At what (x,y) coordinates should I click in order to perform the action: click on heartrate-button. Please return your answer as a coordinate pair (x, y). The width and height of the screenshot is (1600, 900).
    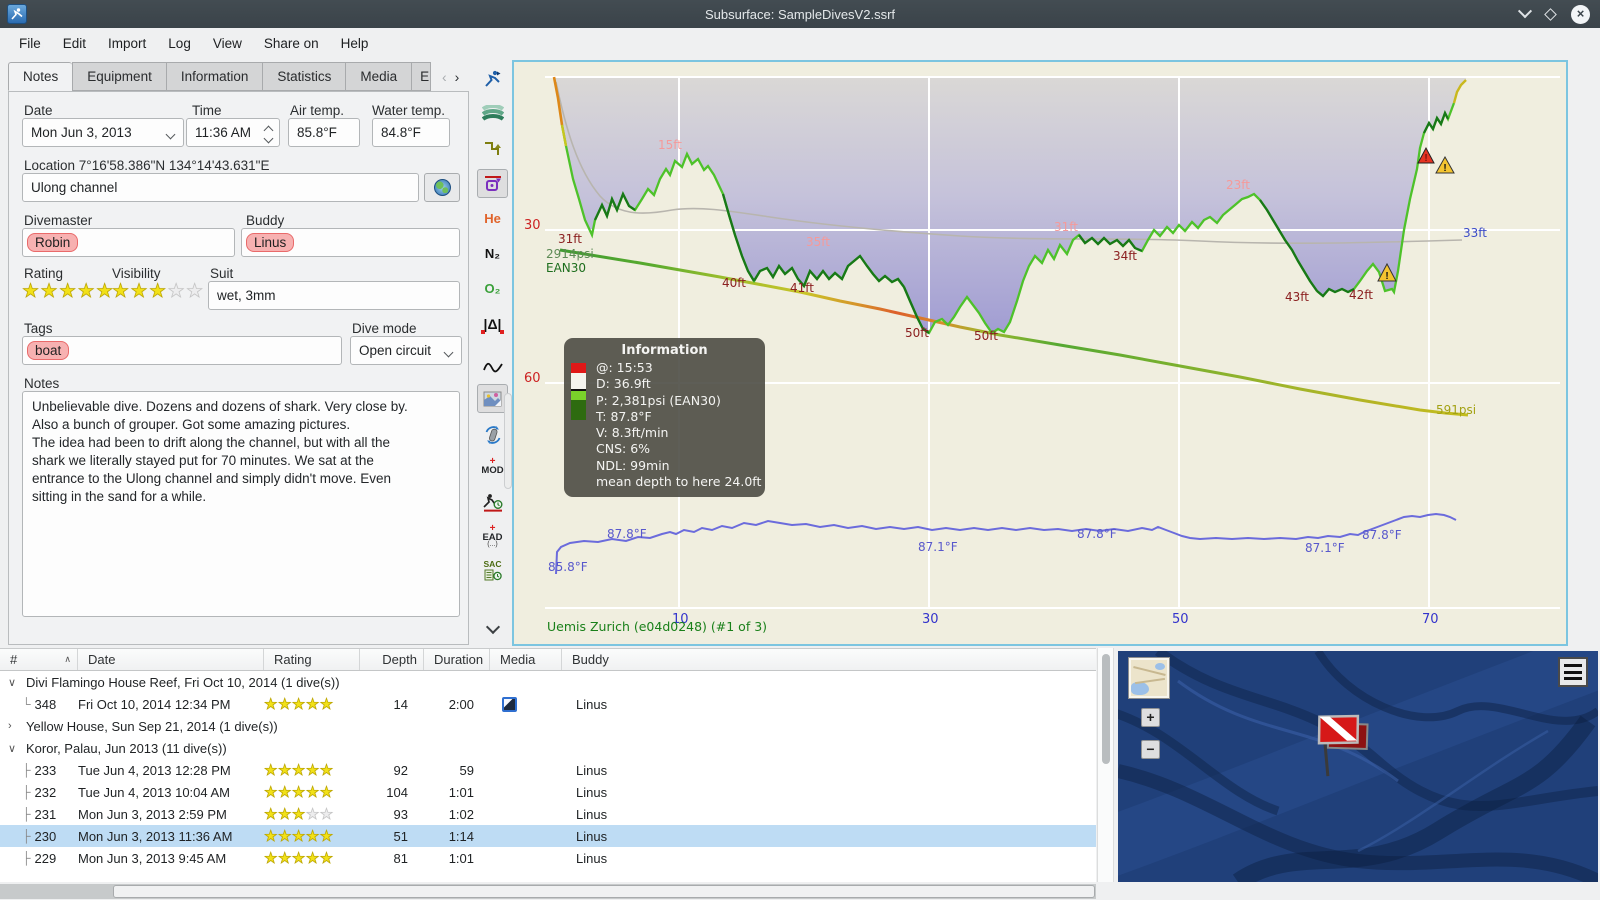
    Looking at the image, I should click on (492, 366).